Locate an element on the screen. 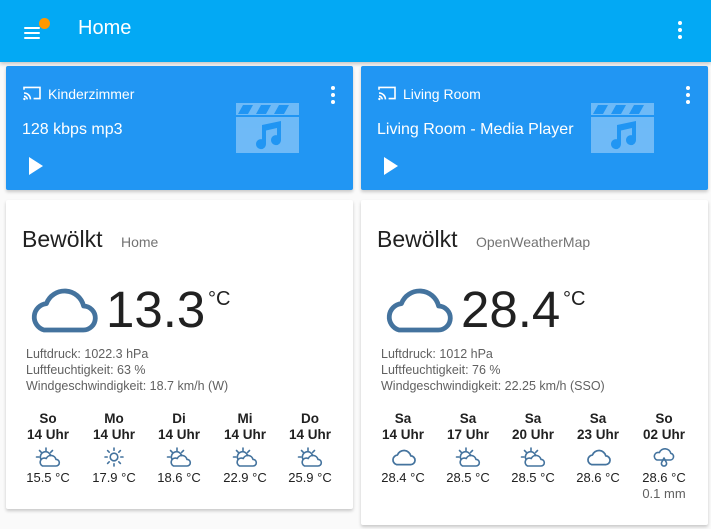 The image size is (711, 529). forecast-item: Sa 14 Uhr 28.4 °C is located at coordinates (403, 448).